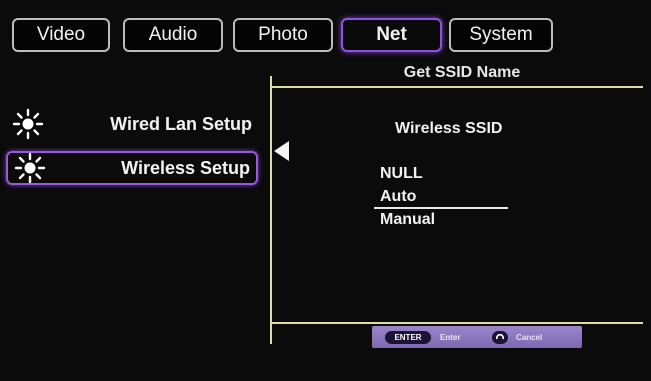 The image size is (651, 381). What do you see at coordinates (441, 208) in the screenshot?
I see `option-highlight-underline` at bounding box center [441, 208].